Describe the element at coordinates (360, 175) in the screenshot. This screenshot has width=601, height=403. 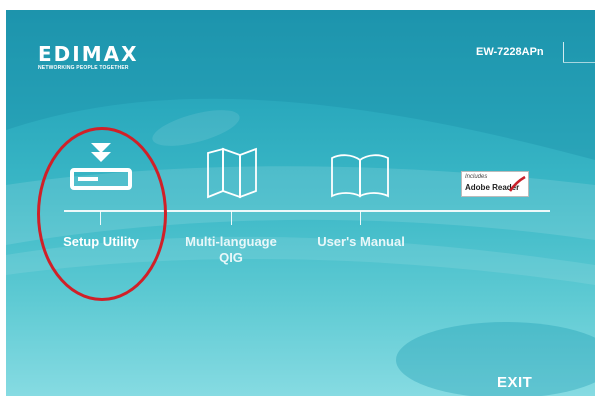
I see `open-book-icon` at that location.